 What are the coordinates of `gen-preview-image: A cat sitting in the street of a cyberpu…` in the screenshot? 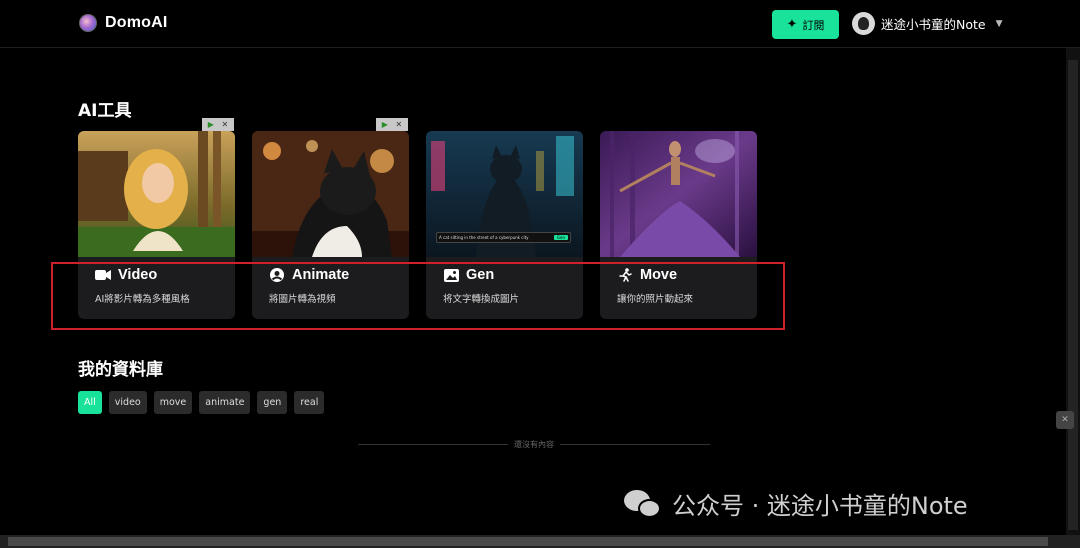 It's located at (504, 194).